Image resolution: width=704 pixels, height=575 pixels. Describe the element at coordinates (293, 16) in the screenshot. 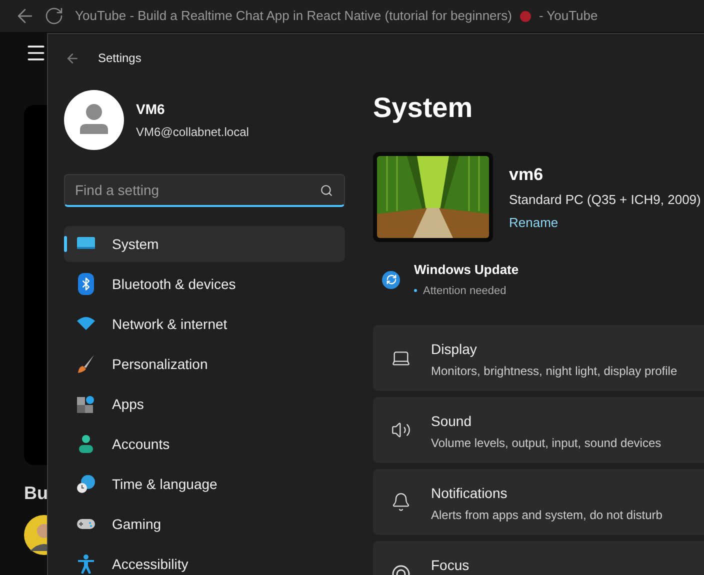

I see `page-title: YouTube - Build a Realtime Chat App in React Native (tutorial for beginners)` at that location.